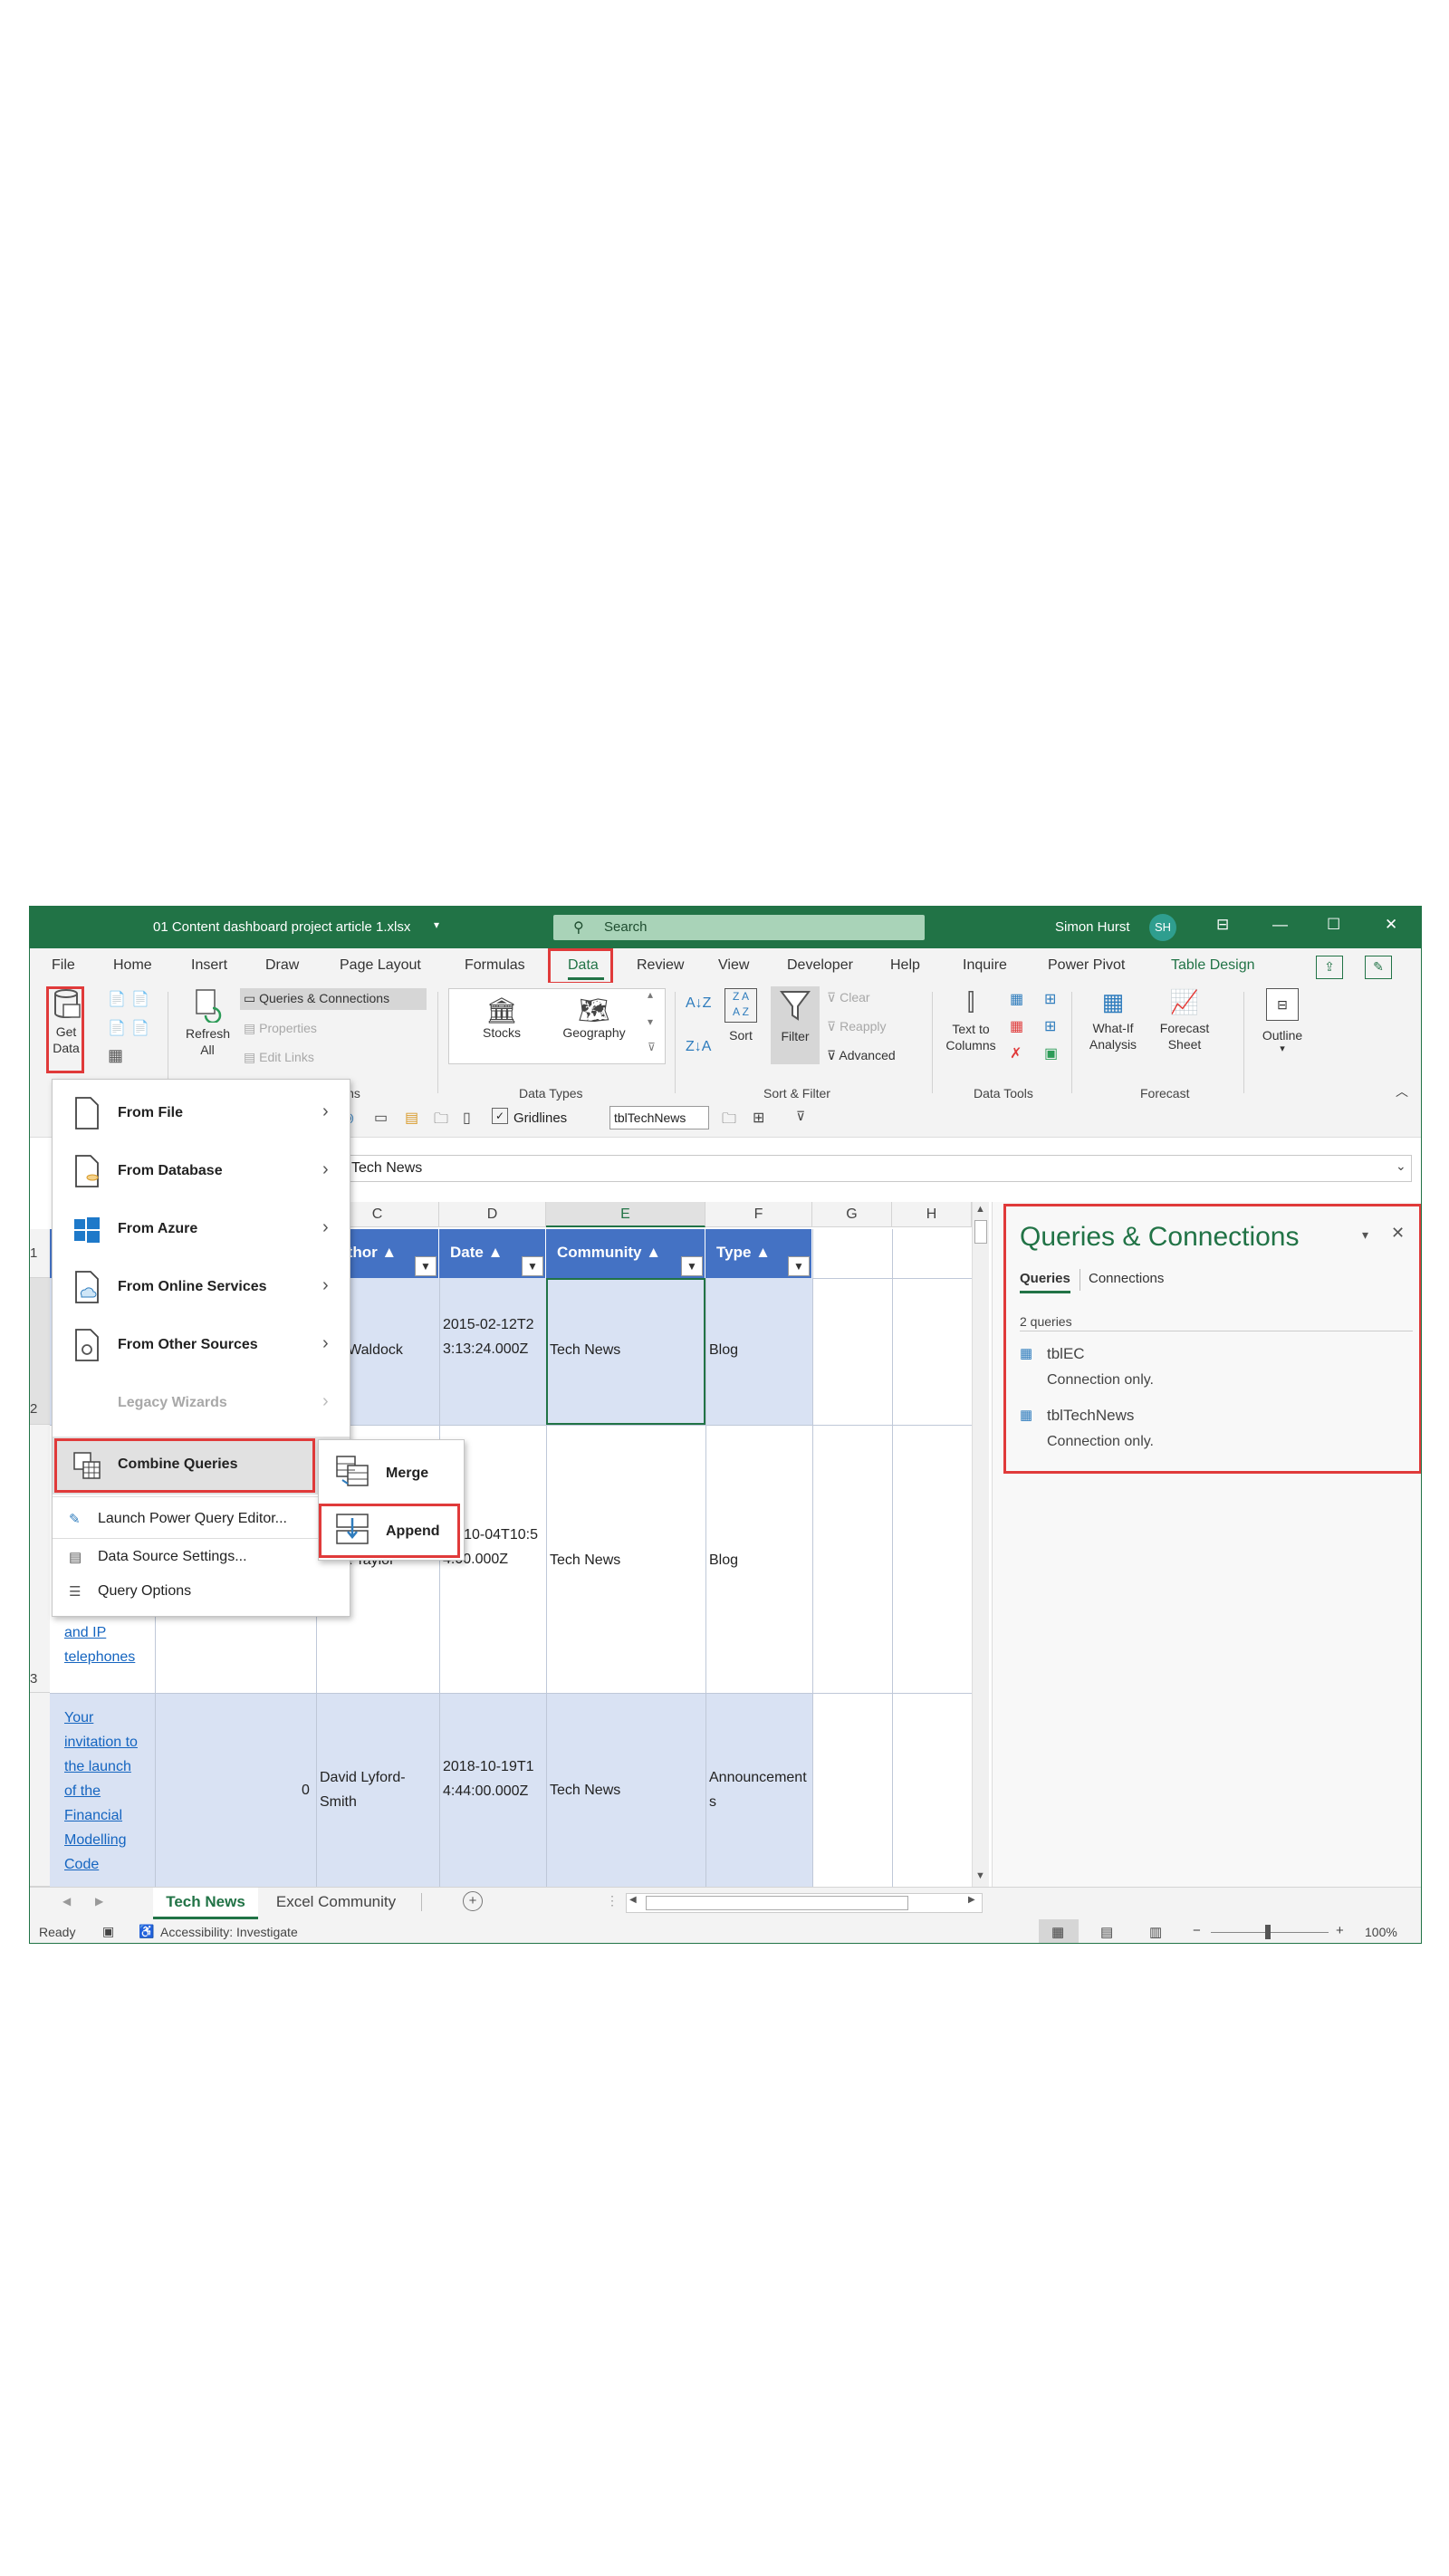 The height and width of the screenshot is (2576, 1449). Describe the element at coordinates (140, 999) in the screenshot. I see `from-web-icon: 📄` at that location.